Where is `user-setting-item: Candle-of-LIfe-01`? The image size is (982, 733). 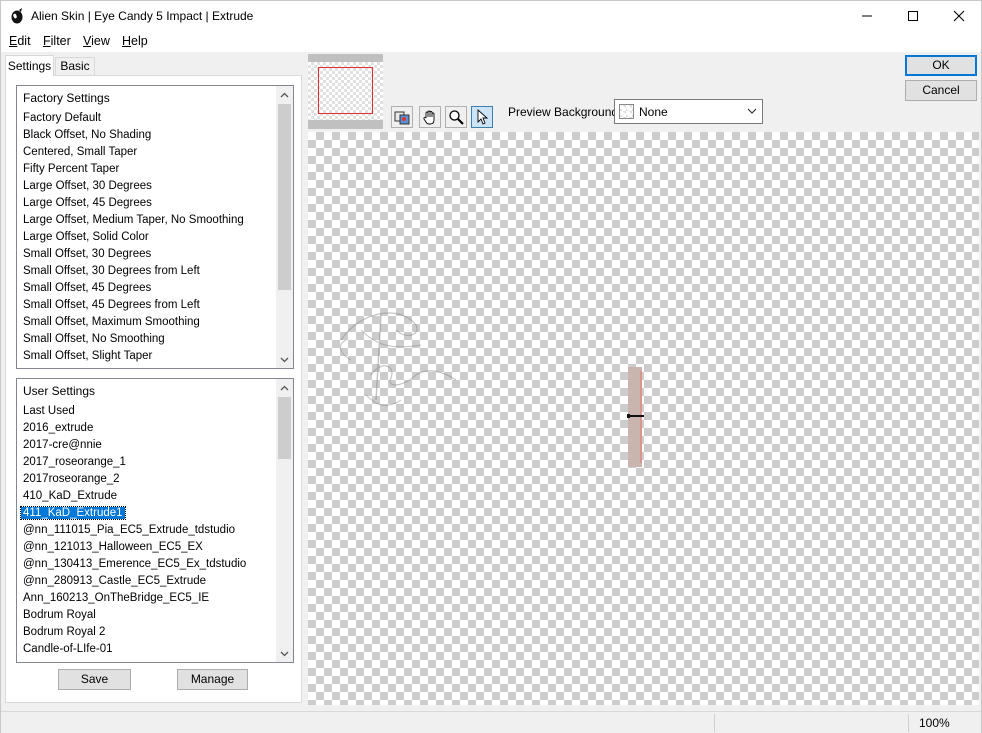 user-setting-item: Candle-of-LIfe-01 is located at coordinates (147, 649).